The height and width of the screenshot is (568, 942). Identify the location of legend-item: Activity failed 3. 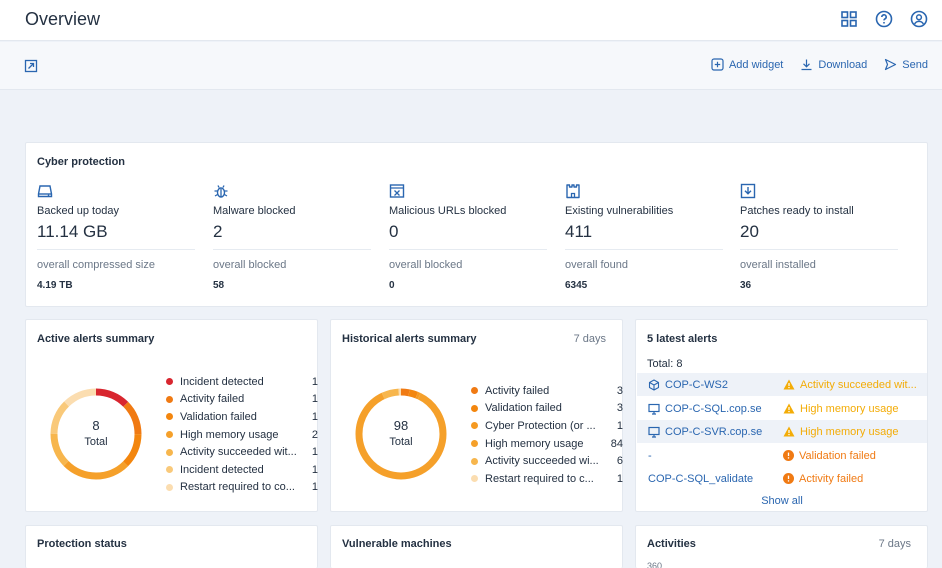
(547, 391).